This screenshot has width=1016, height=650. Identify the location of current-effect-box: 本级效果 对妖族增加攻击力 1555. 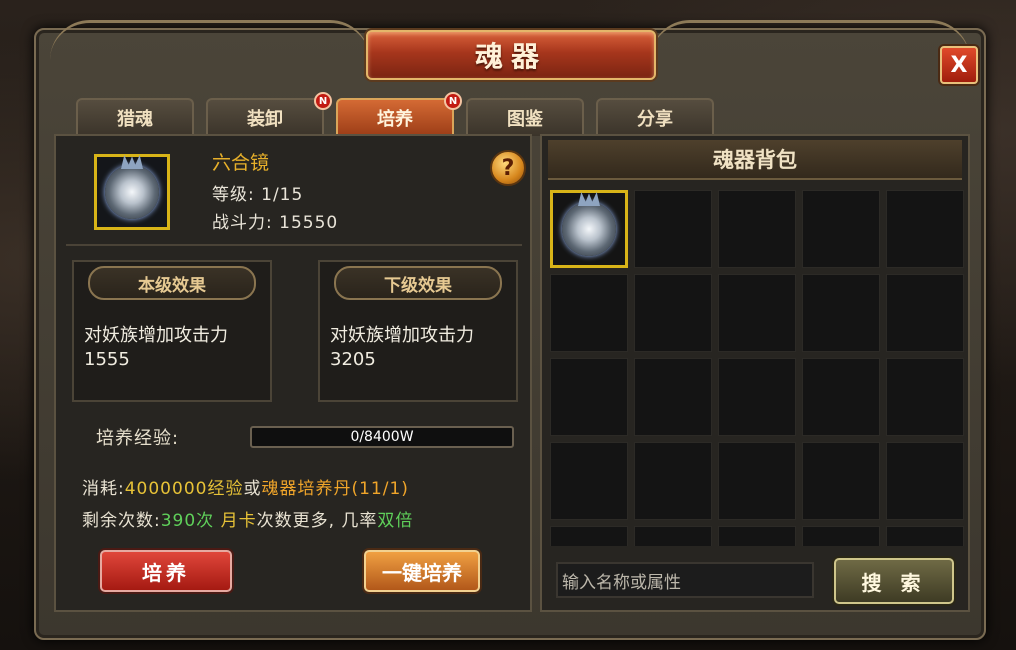
(172, 331).